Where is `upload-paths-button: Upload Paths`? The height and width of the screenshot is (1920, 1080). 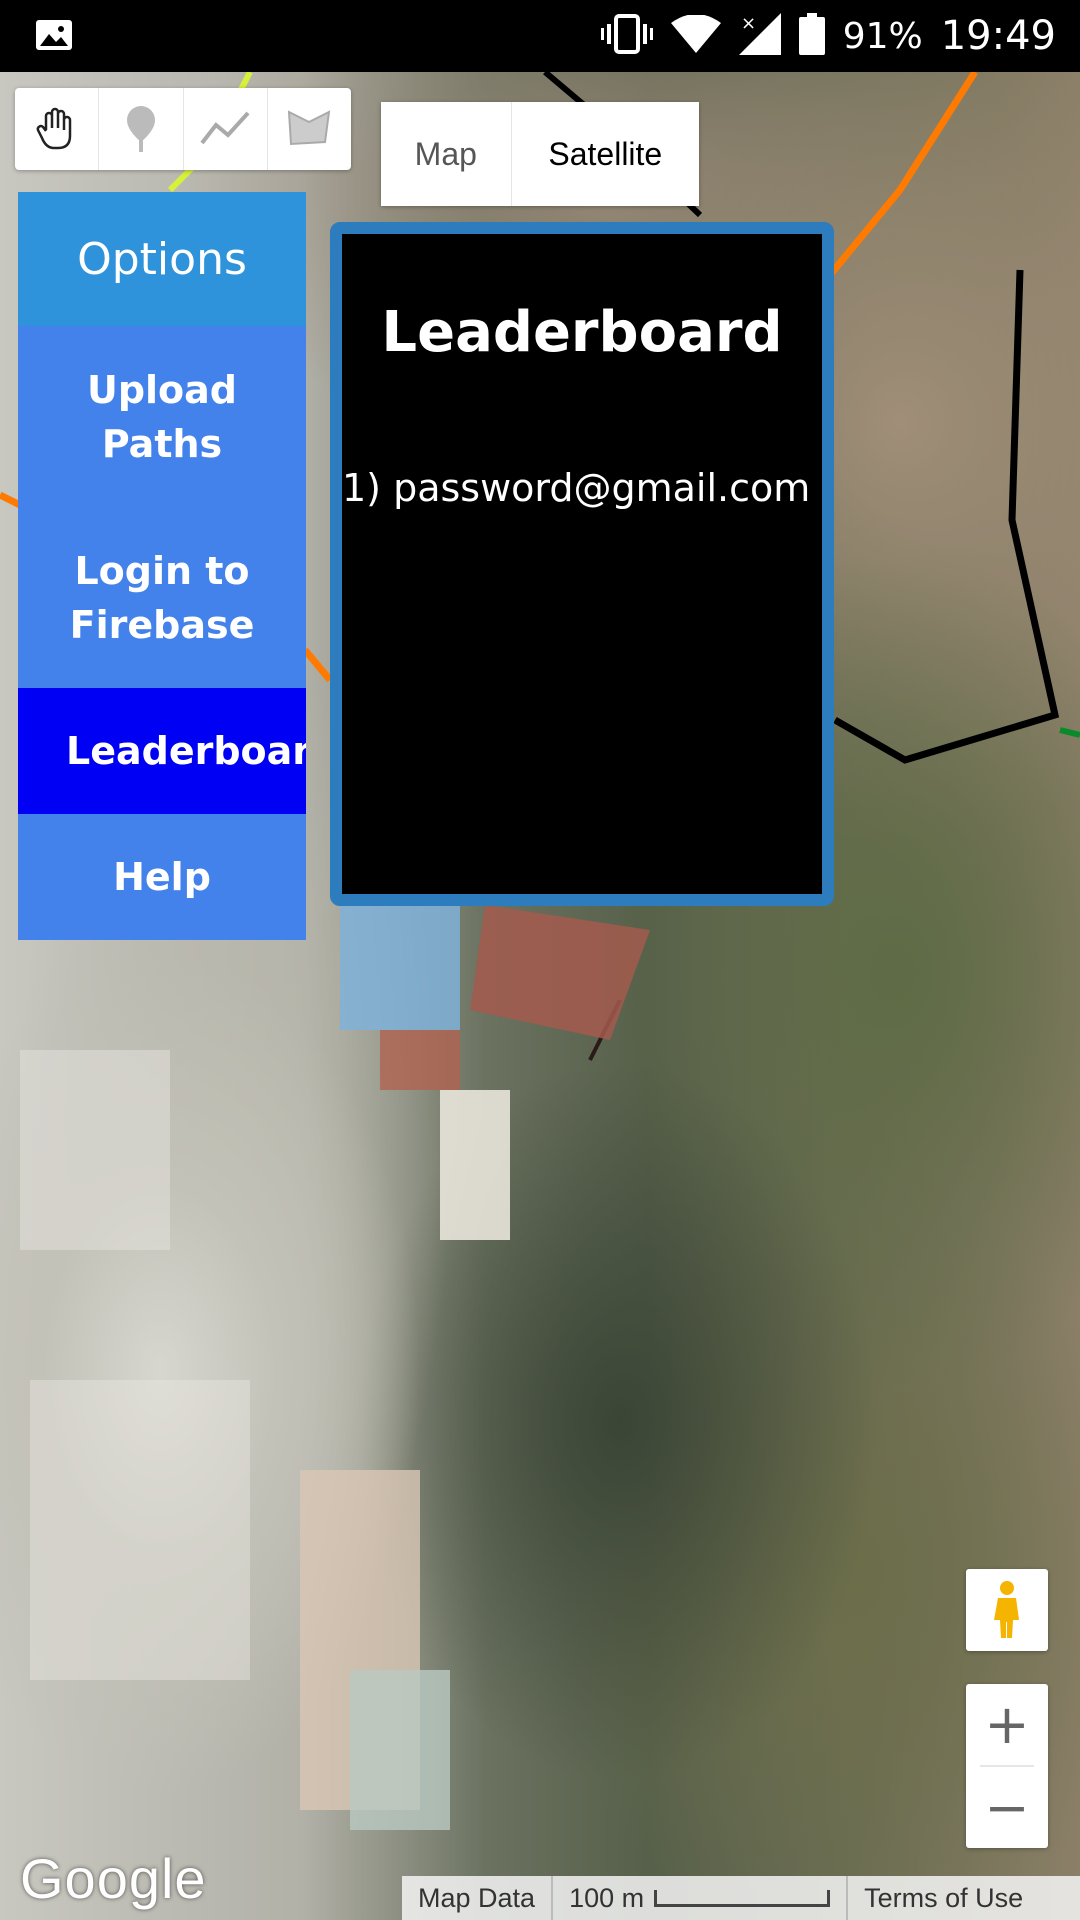 upload-paths-button: Upload Paths is located at coordinates (162, 416).